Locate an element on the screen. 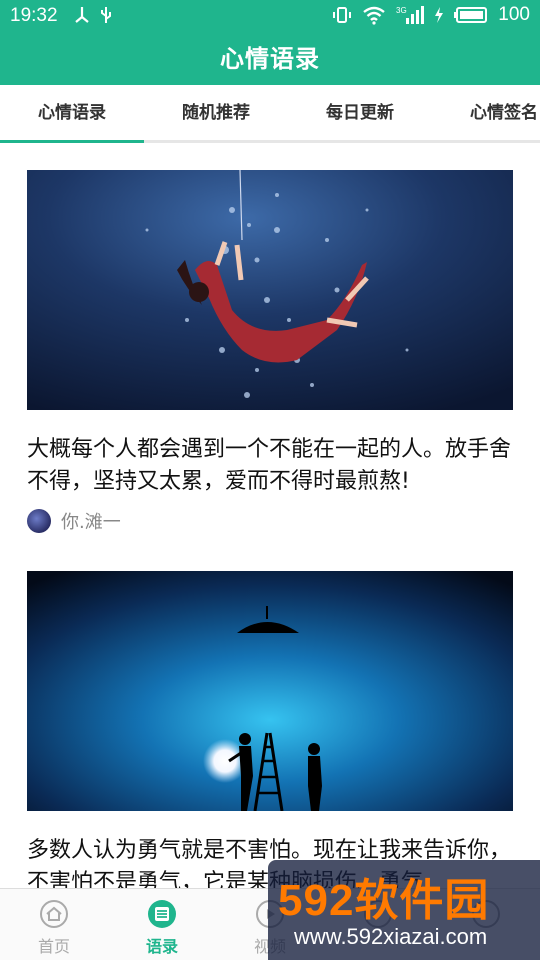 This screenshot has height=960, width=540. author-name: 你.滩一 is located at coordinates (91, 521).